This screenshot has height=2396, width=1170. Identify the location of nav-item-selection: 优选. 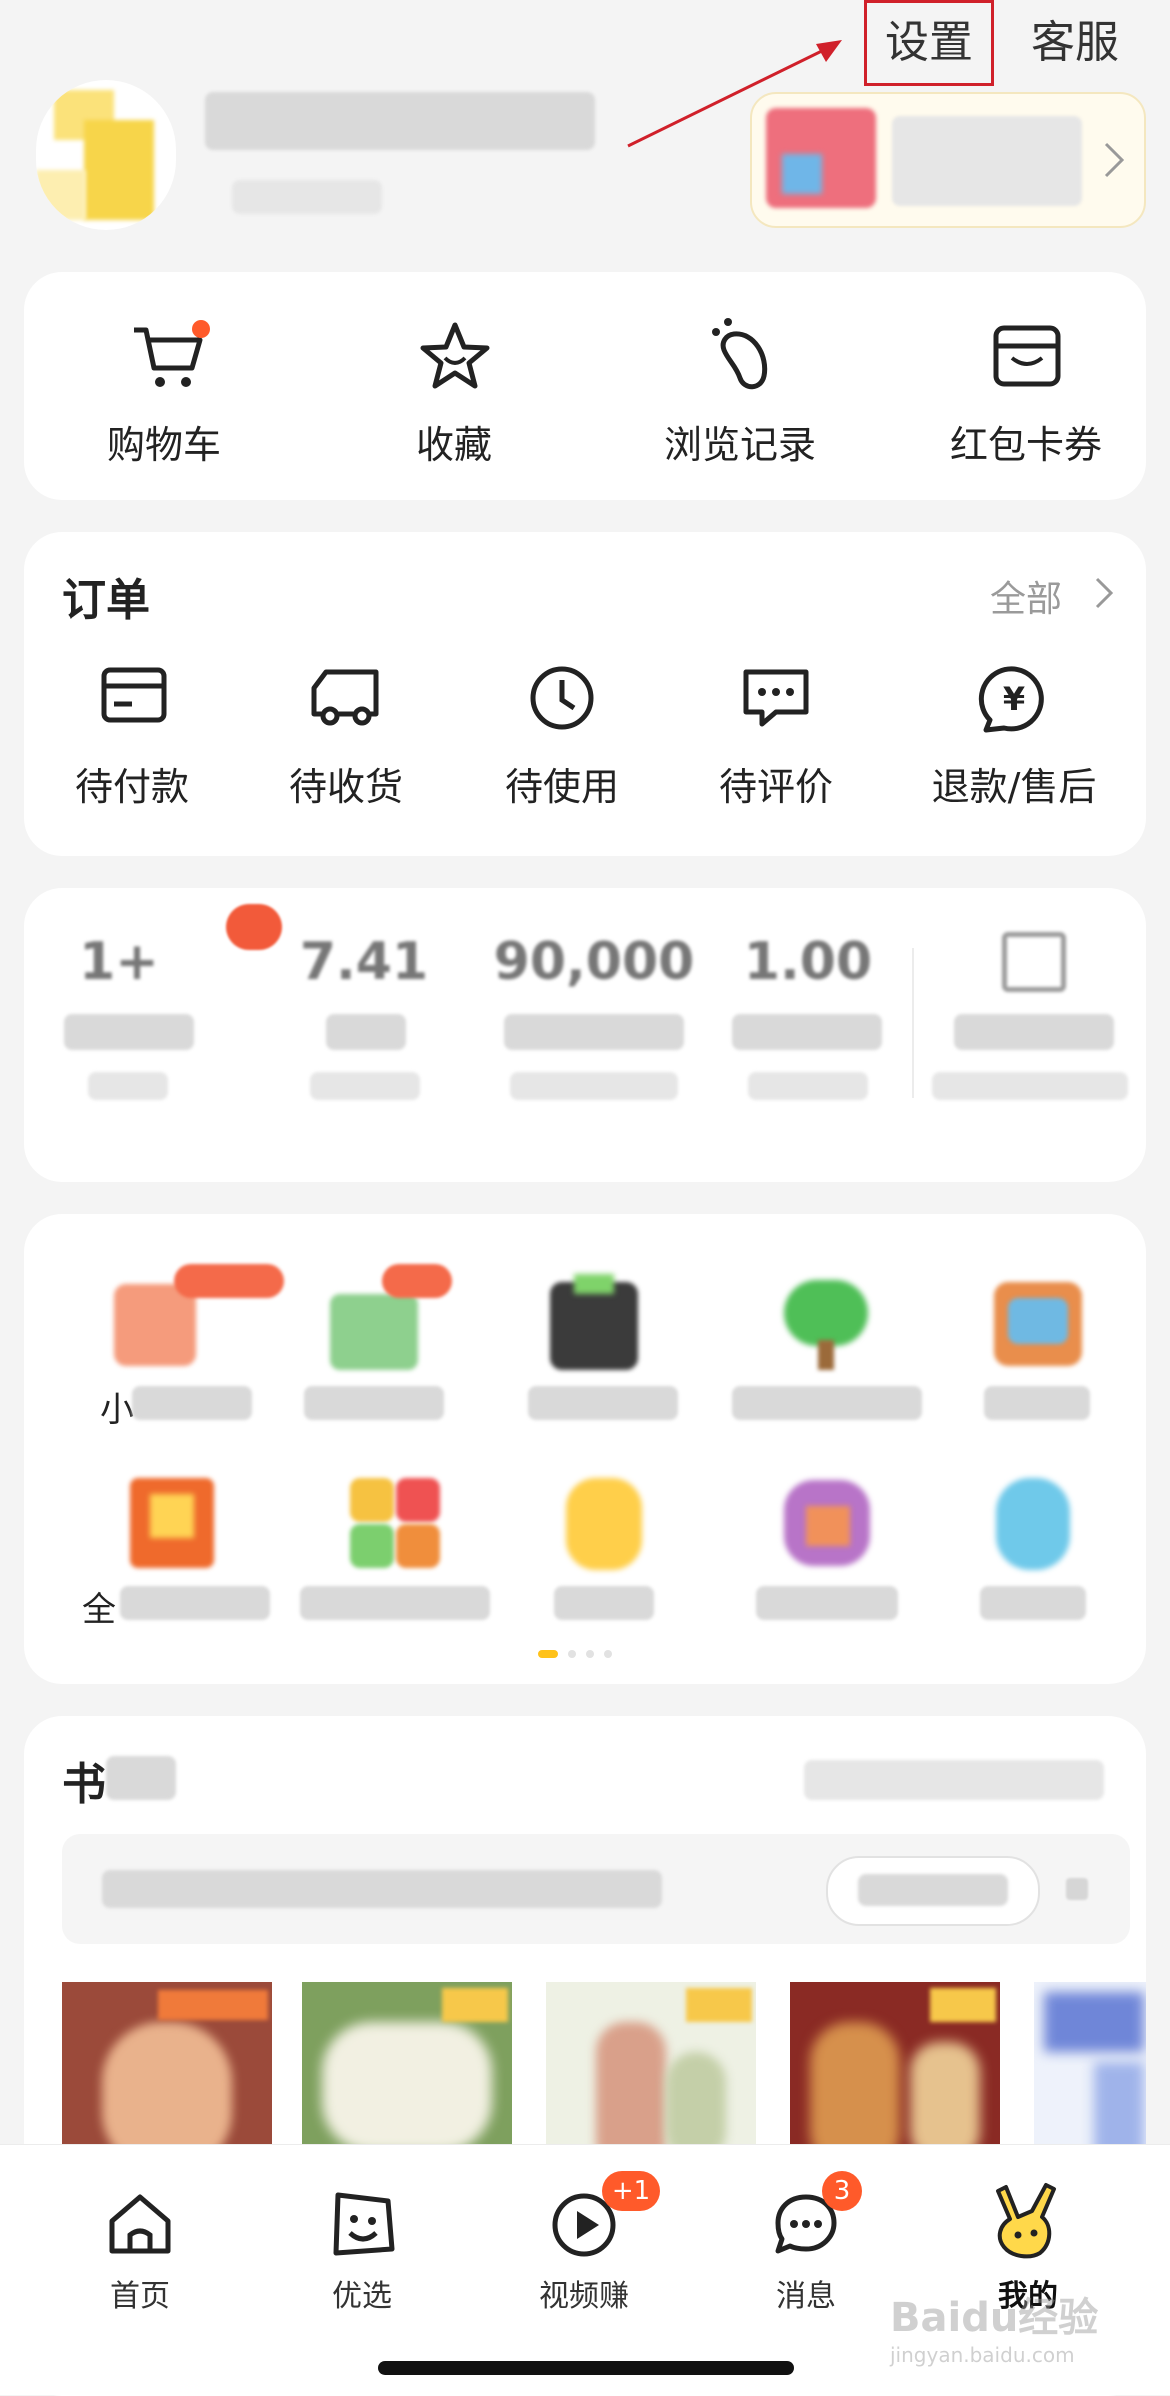
(362, 2240).